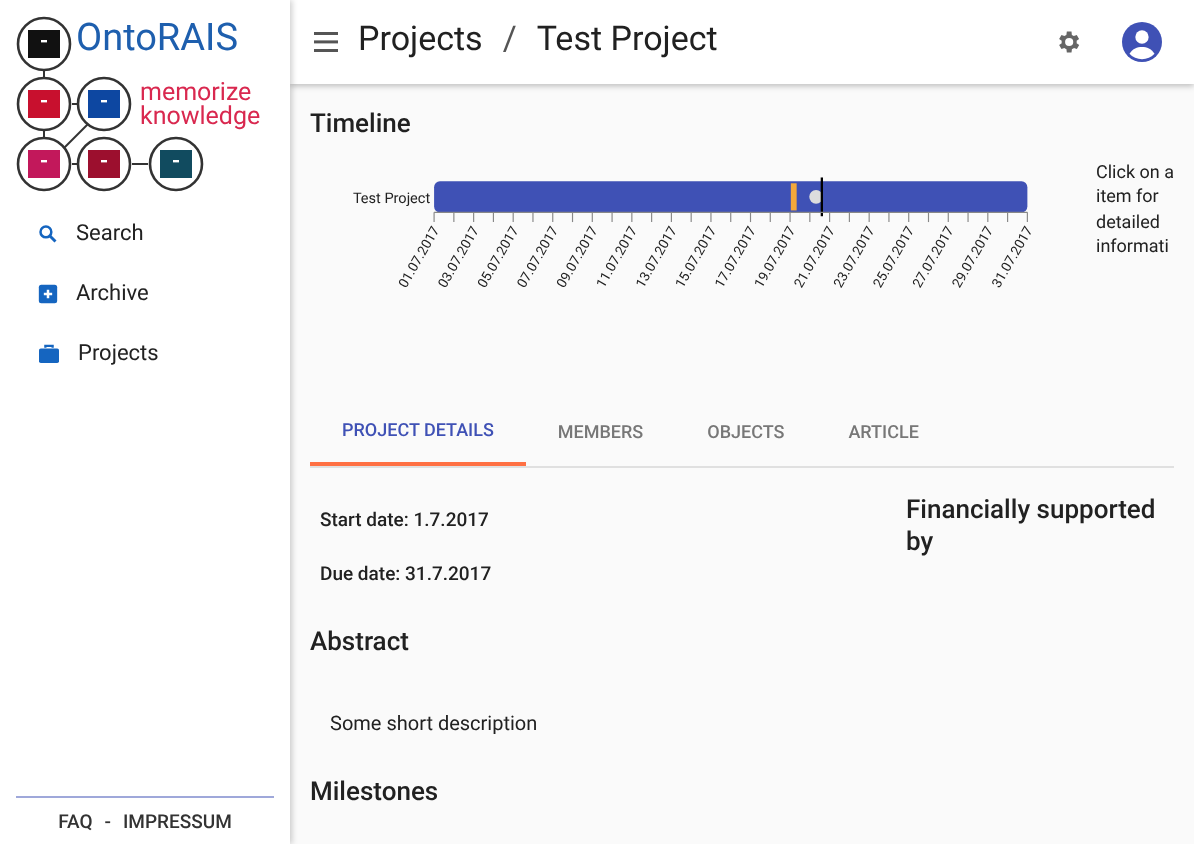  I want to click on breadcrumb-link: Projects, so click(420, 42).